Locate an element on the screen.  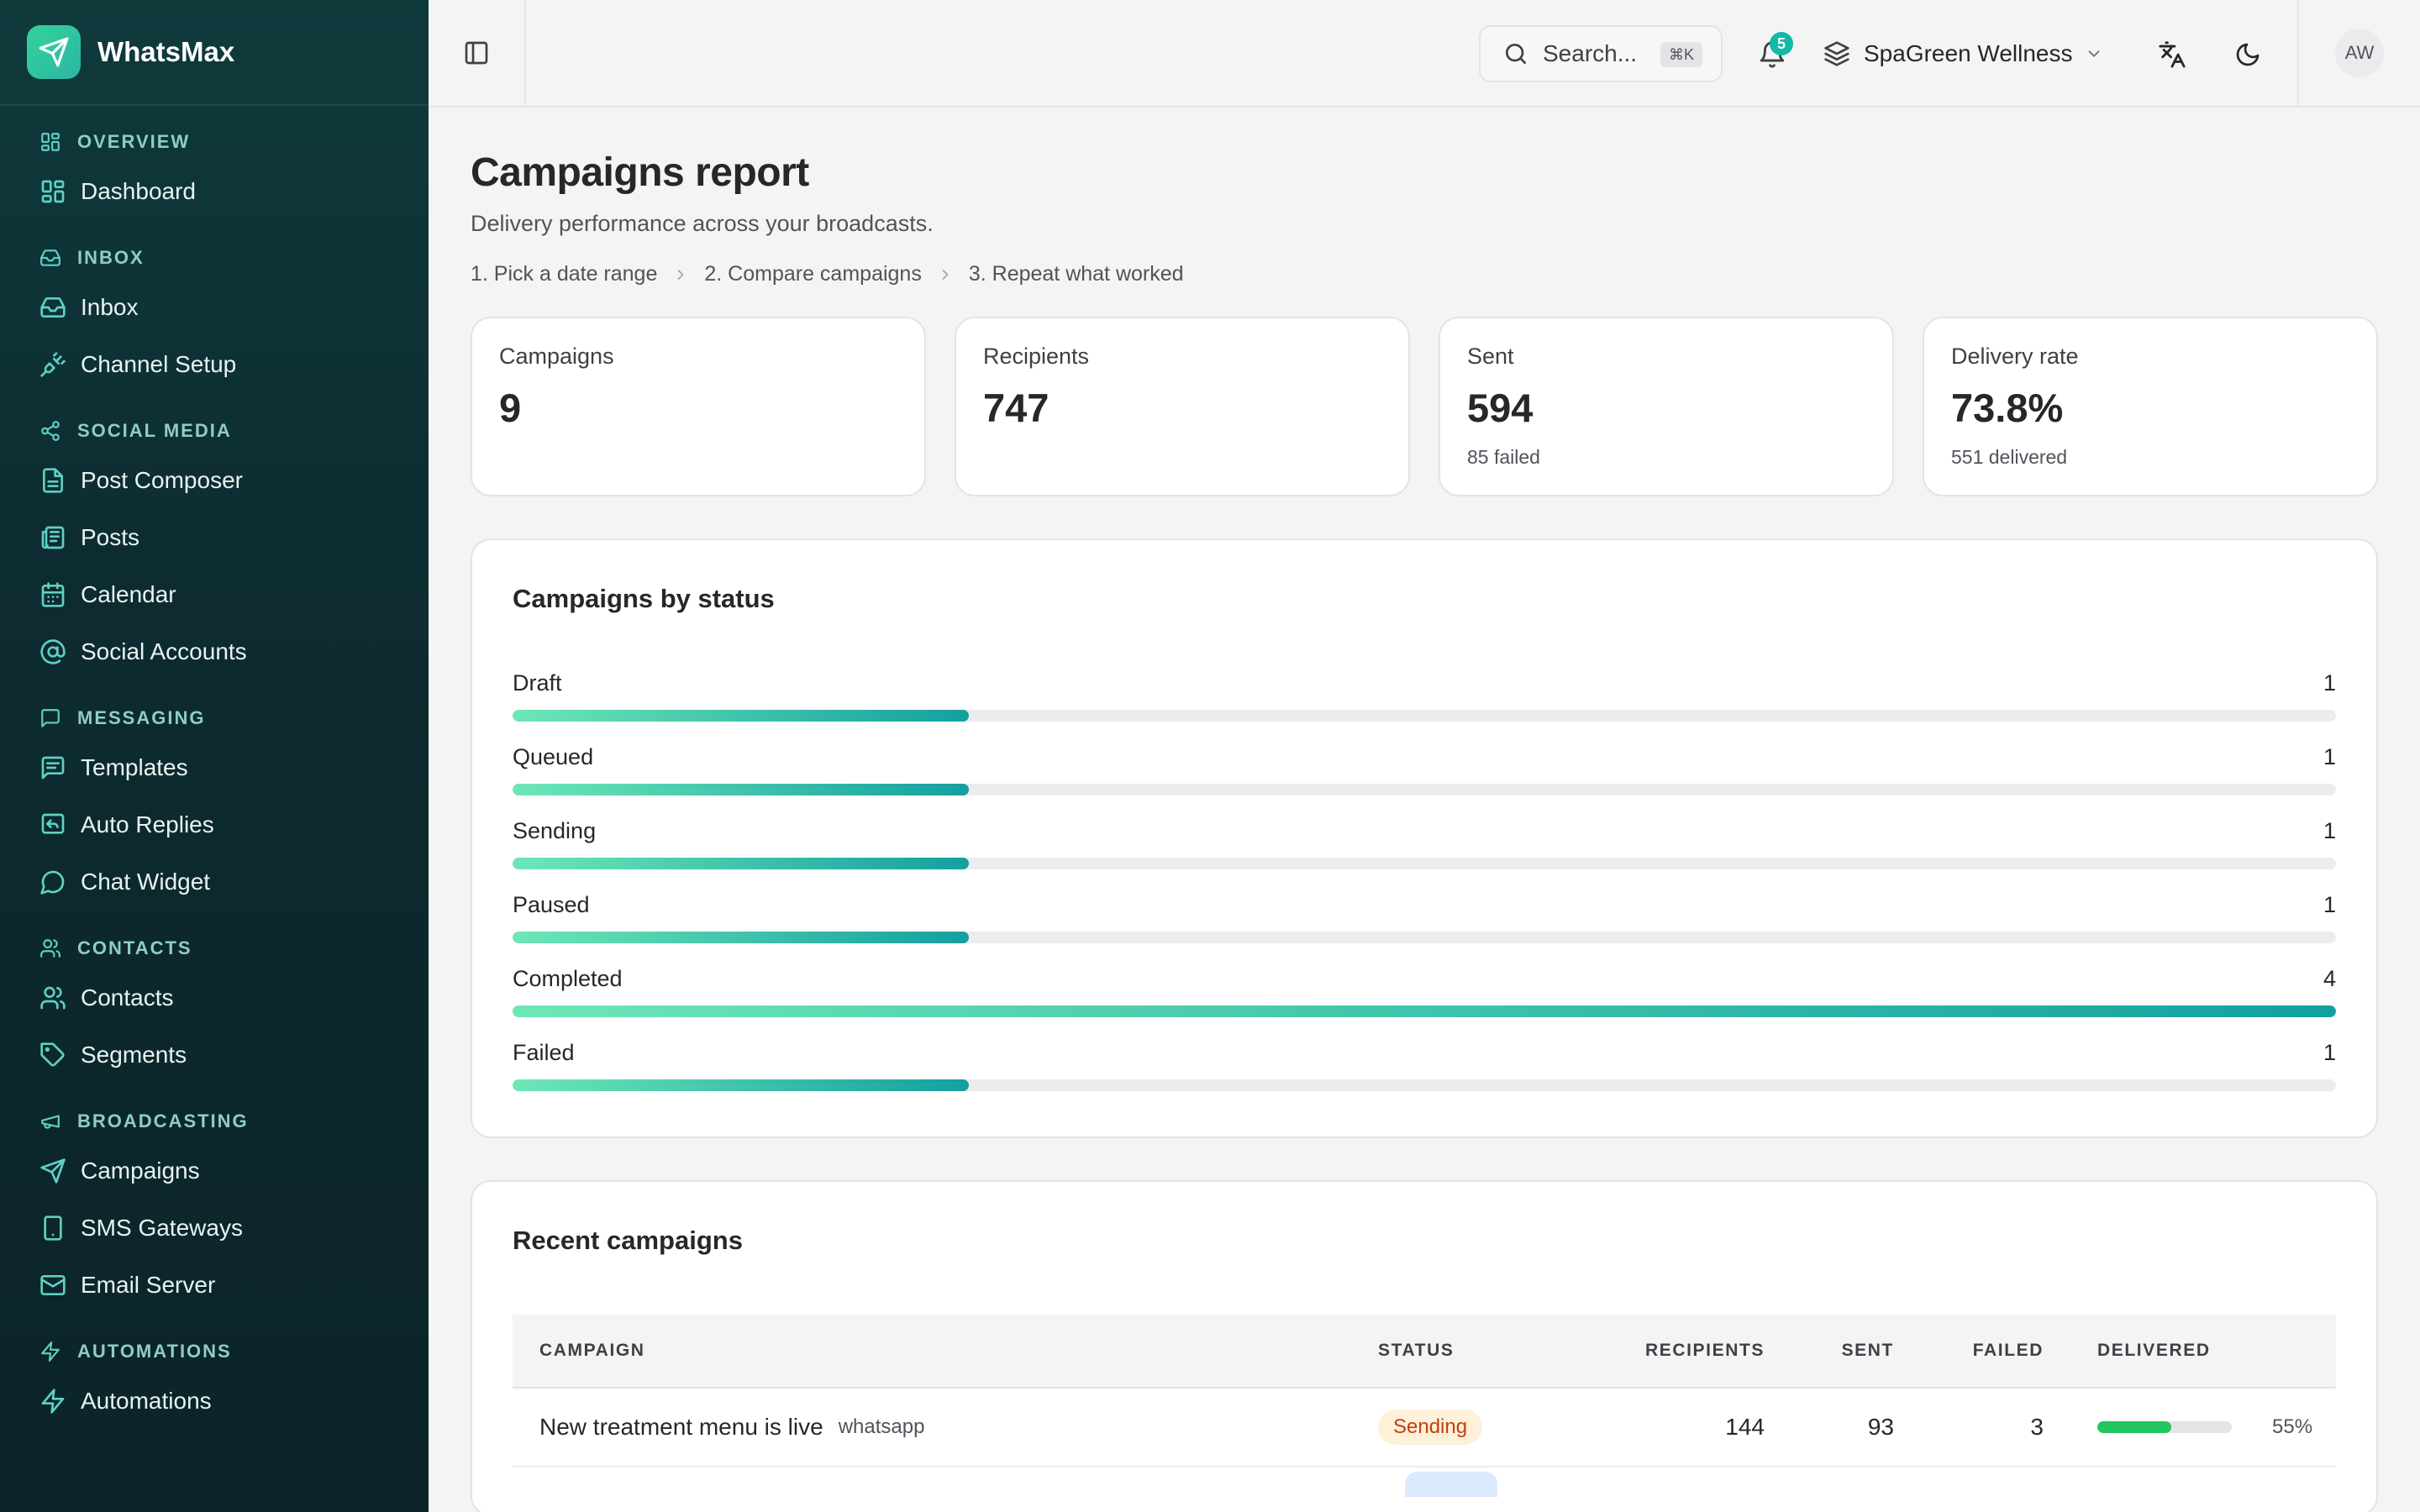
sidebar-item-inbox: Inbox is located at coordinates (214, 307).